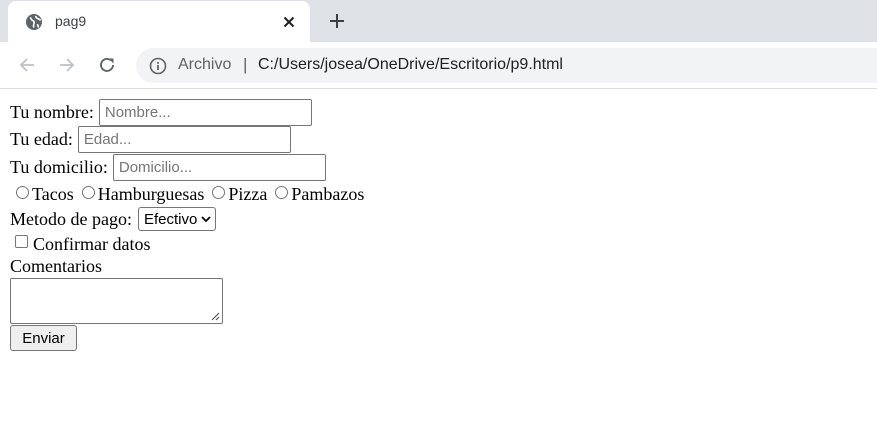 Image resolution: width=877 pixels, height=422 pixels. I want to click on radio-label-pambazos: Pambazos, so click(328, 194).